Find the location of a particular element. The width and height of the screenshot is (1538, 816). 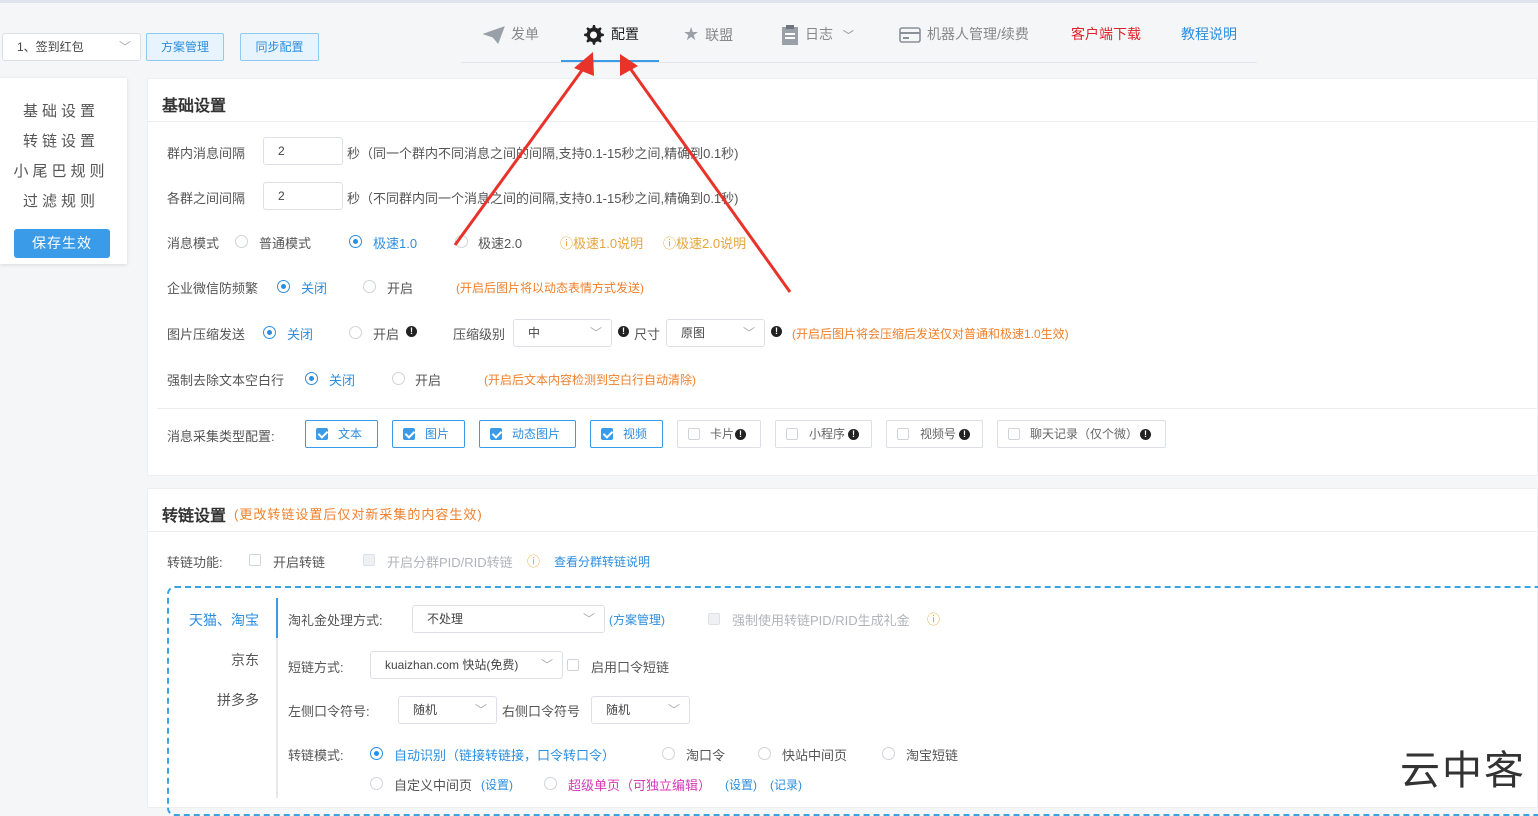

annotation-arrows is located at coordinates (622, 172).